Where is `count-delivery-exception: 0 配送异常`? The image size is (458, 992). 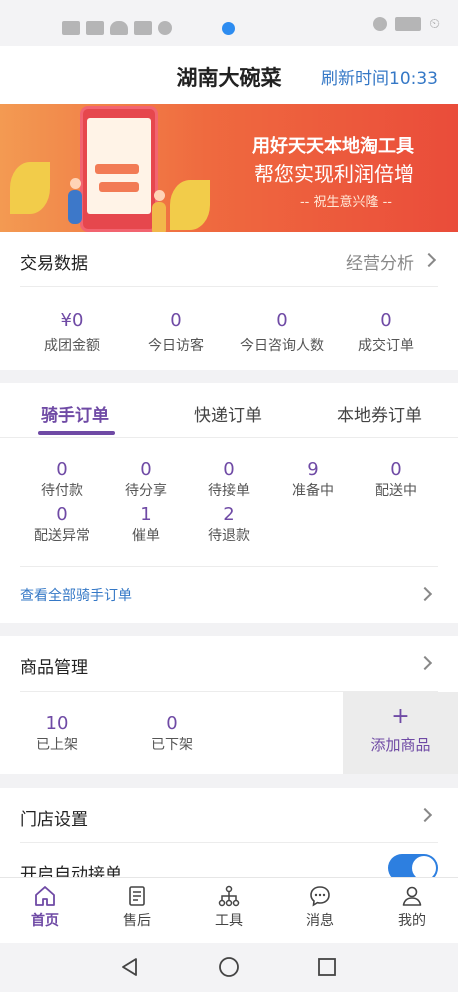 count-delivery-exception: 0 配送异常 is located at coordinates (62, 524).